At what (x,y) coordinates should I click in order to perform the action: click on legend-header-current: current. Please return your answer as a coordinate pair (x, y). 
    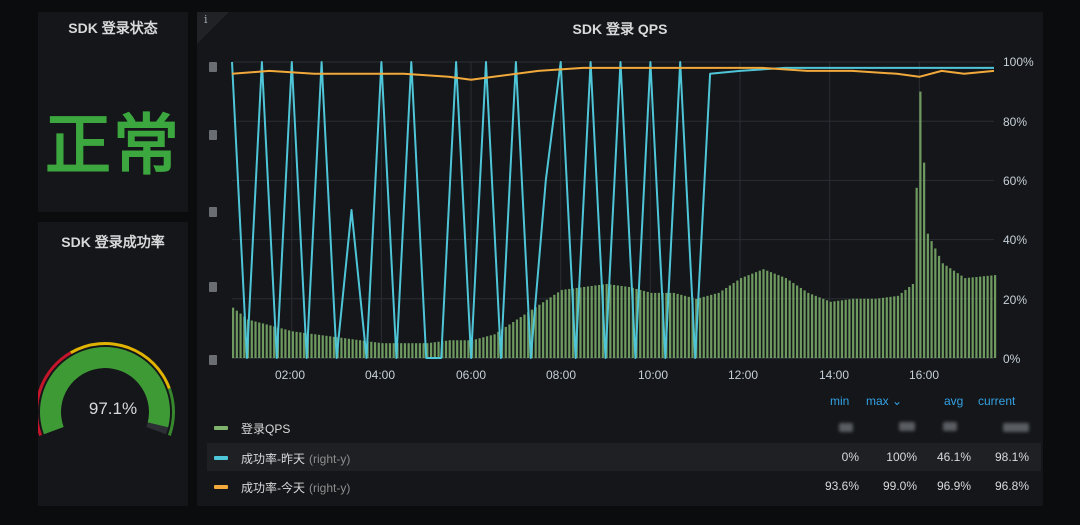
    Looking at the image, I should click on (996, 401).